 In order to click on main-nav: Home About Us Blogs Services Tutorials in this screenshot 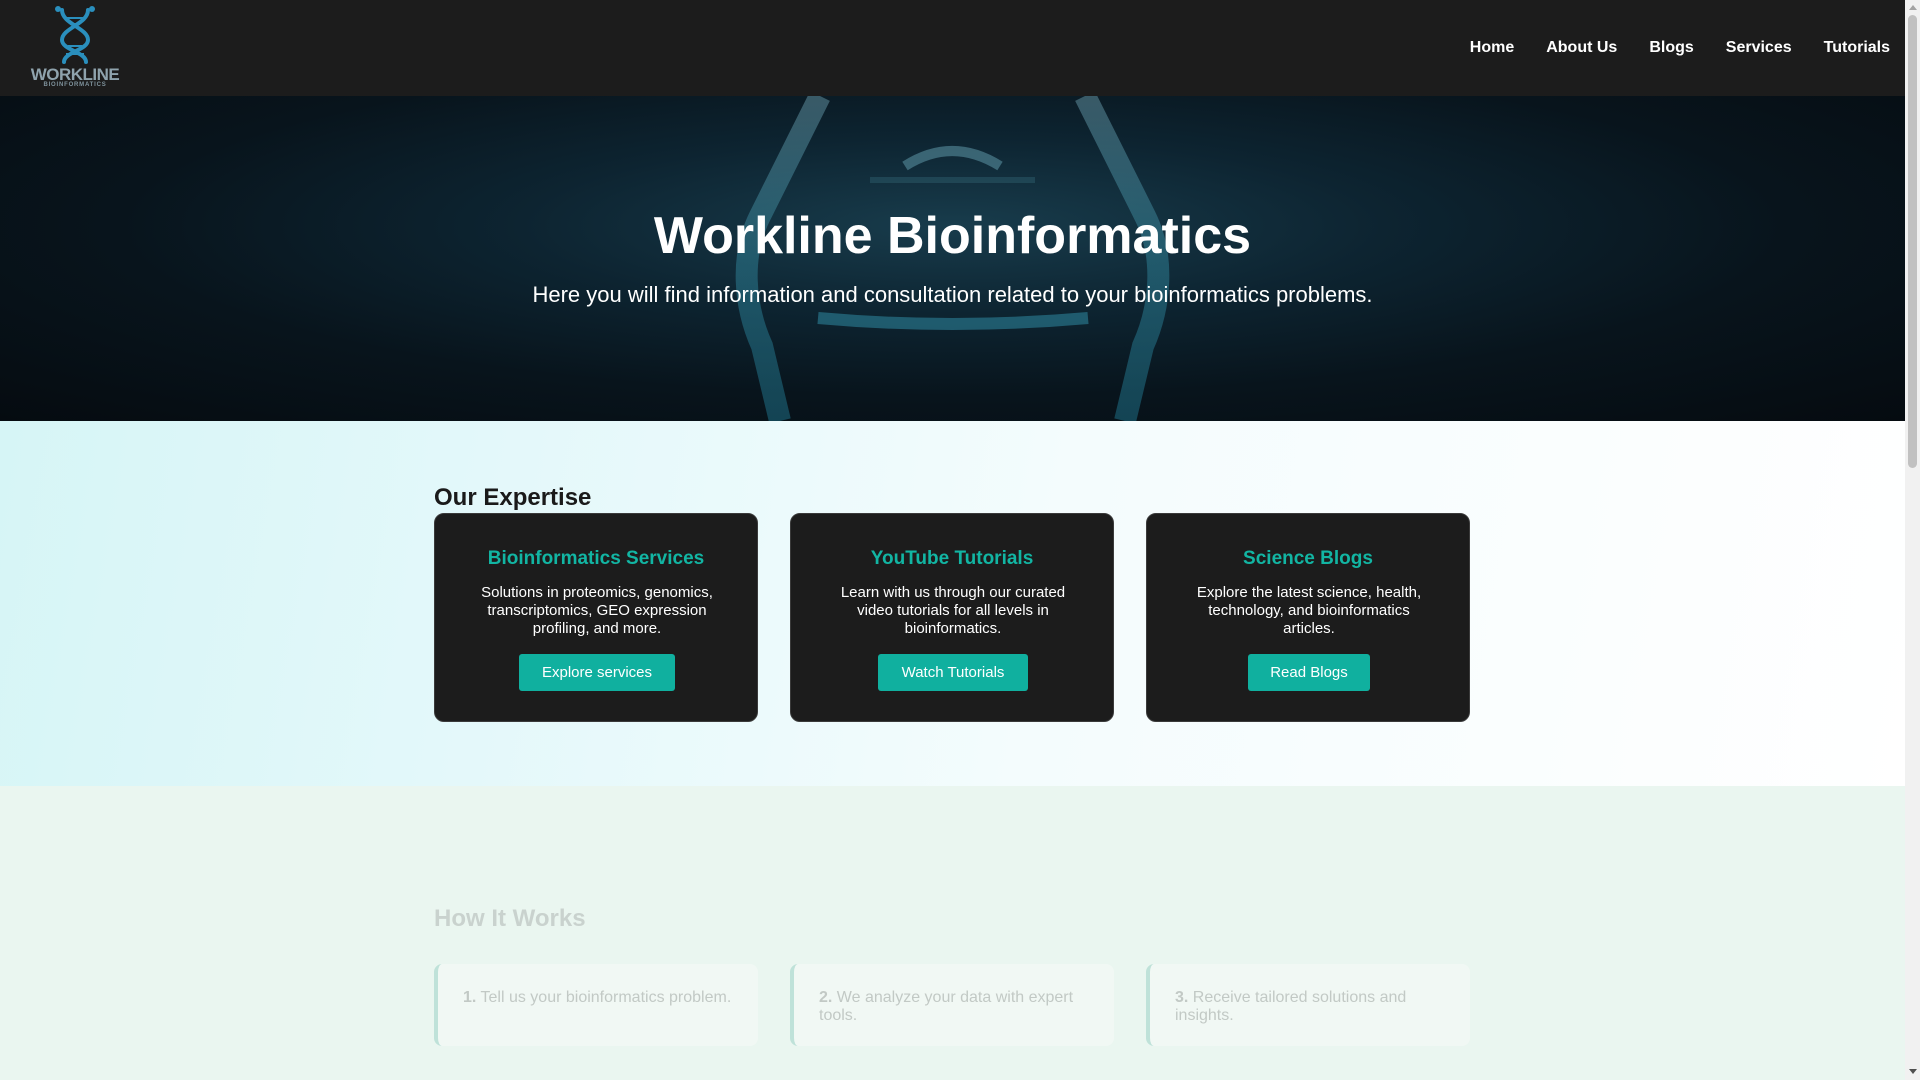, I will do `click(1664, 48)`.